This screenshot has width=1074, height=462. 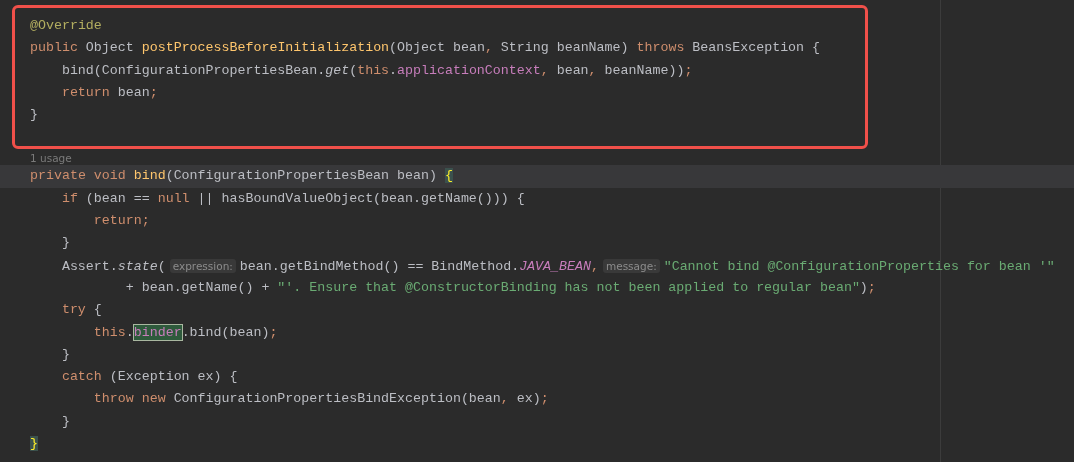 What do you see at coordinates (51, 158) in the screenshot?
I see `usage-hint: 1 usage` at bounding box center [51, 158].